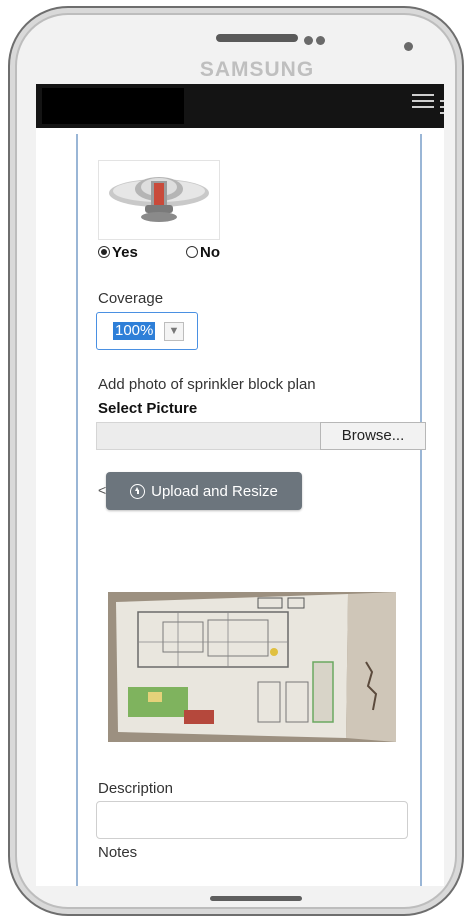 Image resolution: width=470 pixels, height=922 pixels. What do you see at coordinates (102, 490) in the screenshot?
I see `stray-symbol: <` at bounding box center [102, 490].